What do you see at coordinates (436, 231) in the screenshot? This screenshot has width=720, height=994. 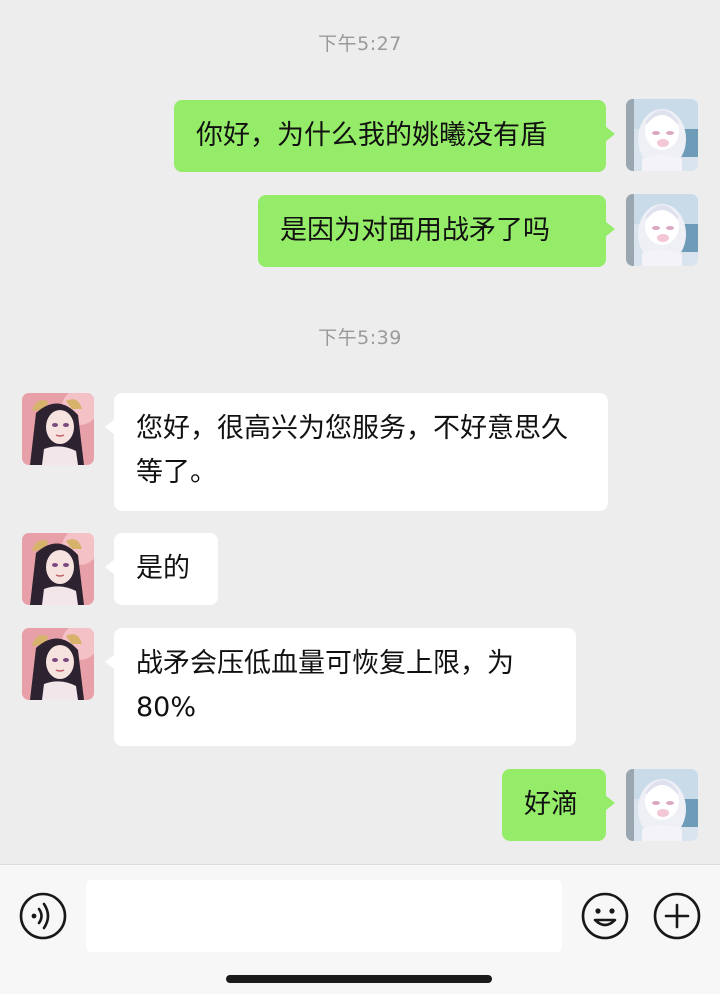 I see `message-bubble-outgoing: 是因为对面用战矛了吗` at bounding box center [436, 231].